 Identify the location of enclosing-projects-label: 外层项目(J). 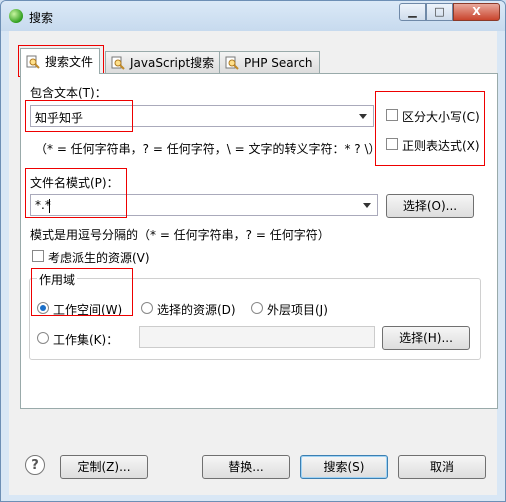
(297, 310).